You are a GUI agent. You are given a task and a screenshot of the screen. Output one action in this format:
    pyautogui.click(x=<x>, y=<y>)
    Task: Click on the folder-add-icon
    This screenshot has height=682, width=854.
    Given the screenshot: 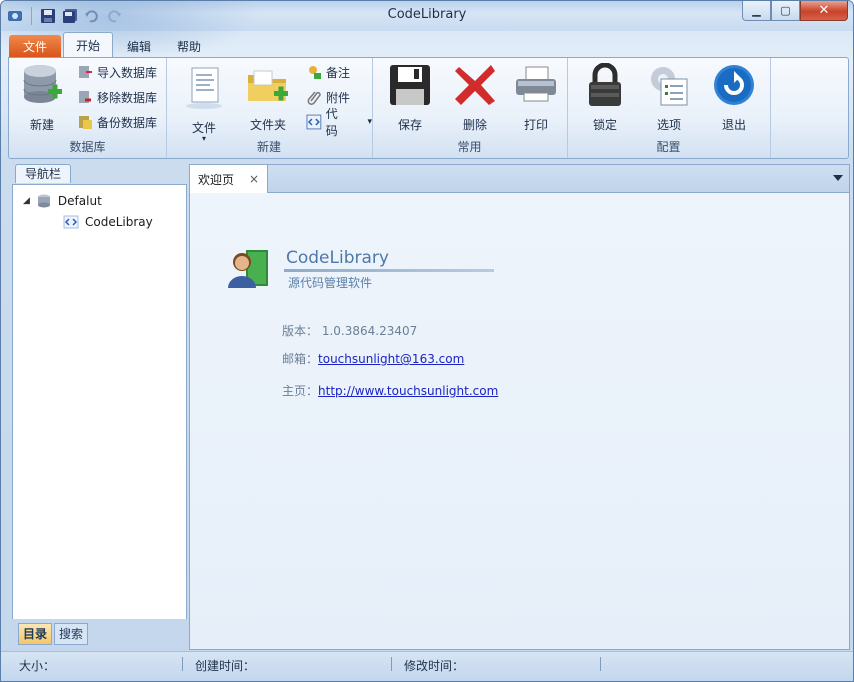 What is the action you would take?
    pyautogui.click(x=268, y=85)
    